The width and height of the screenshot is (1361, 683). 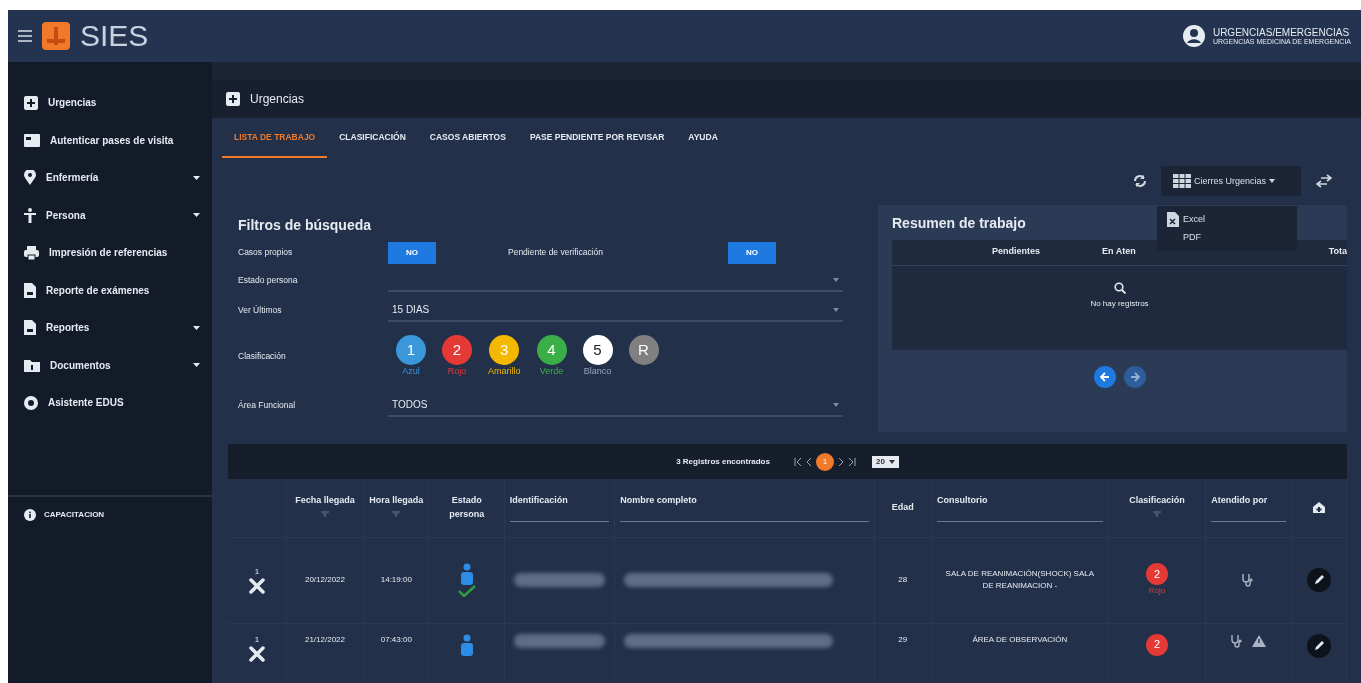 I want to click on record-count: 3 Registros encontrados, so click(x=723, y=461).